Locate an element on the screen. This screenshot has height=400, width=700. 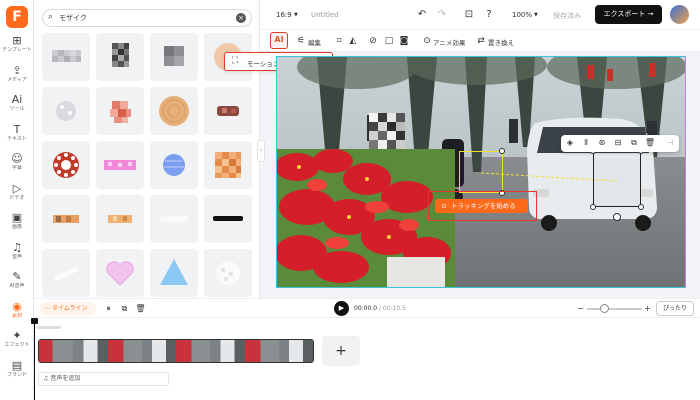
lock-icon: ⊟ is located at coordinates (618, 143).